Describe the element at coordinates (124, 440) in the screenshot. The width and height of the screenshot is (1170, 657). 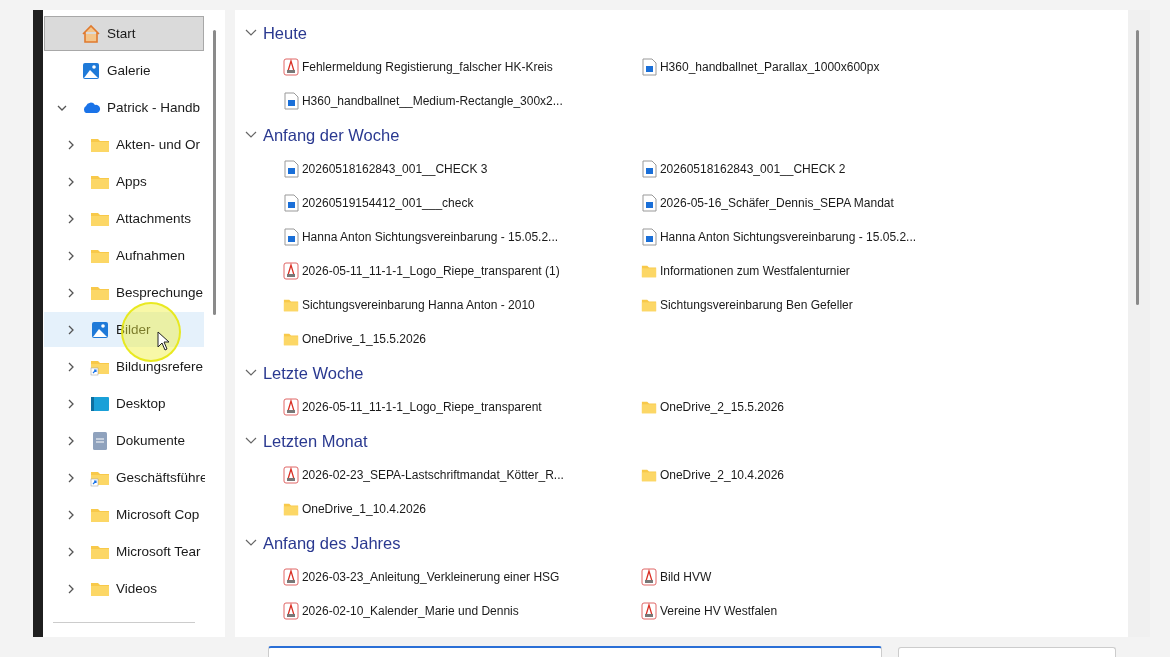
I see `nav-item: Dokumente` at that location.